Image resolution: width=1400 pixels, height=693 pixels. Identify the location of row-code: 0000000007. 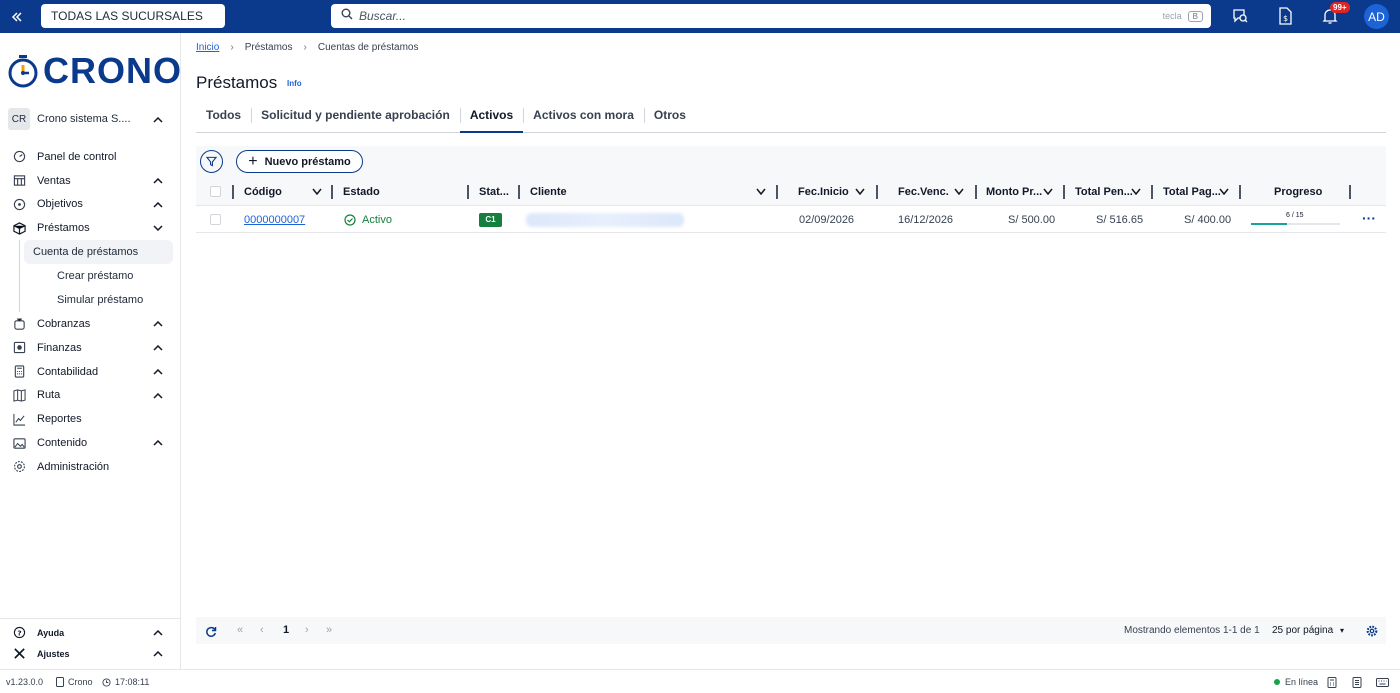
(274, 220).